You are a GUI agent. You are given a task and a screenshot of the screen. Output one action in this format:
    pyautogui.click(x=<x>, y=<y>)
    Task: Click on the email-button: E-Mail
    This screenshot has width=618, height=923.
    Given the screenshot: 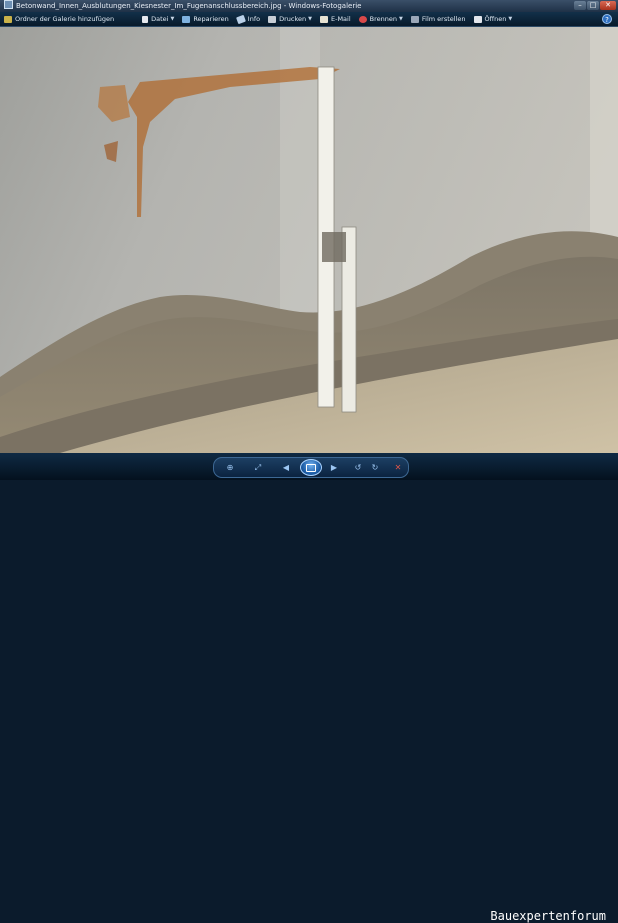 What is the action you would take?
    pyautogui.click(x=335, y=19)
    